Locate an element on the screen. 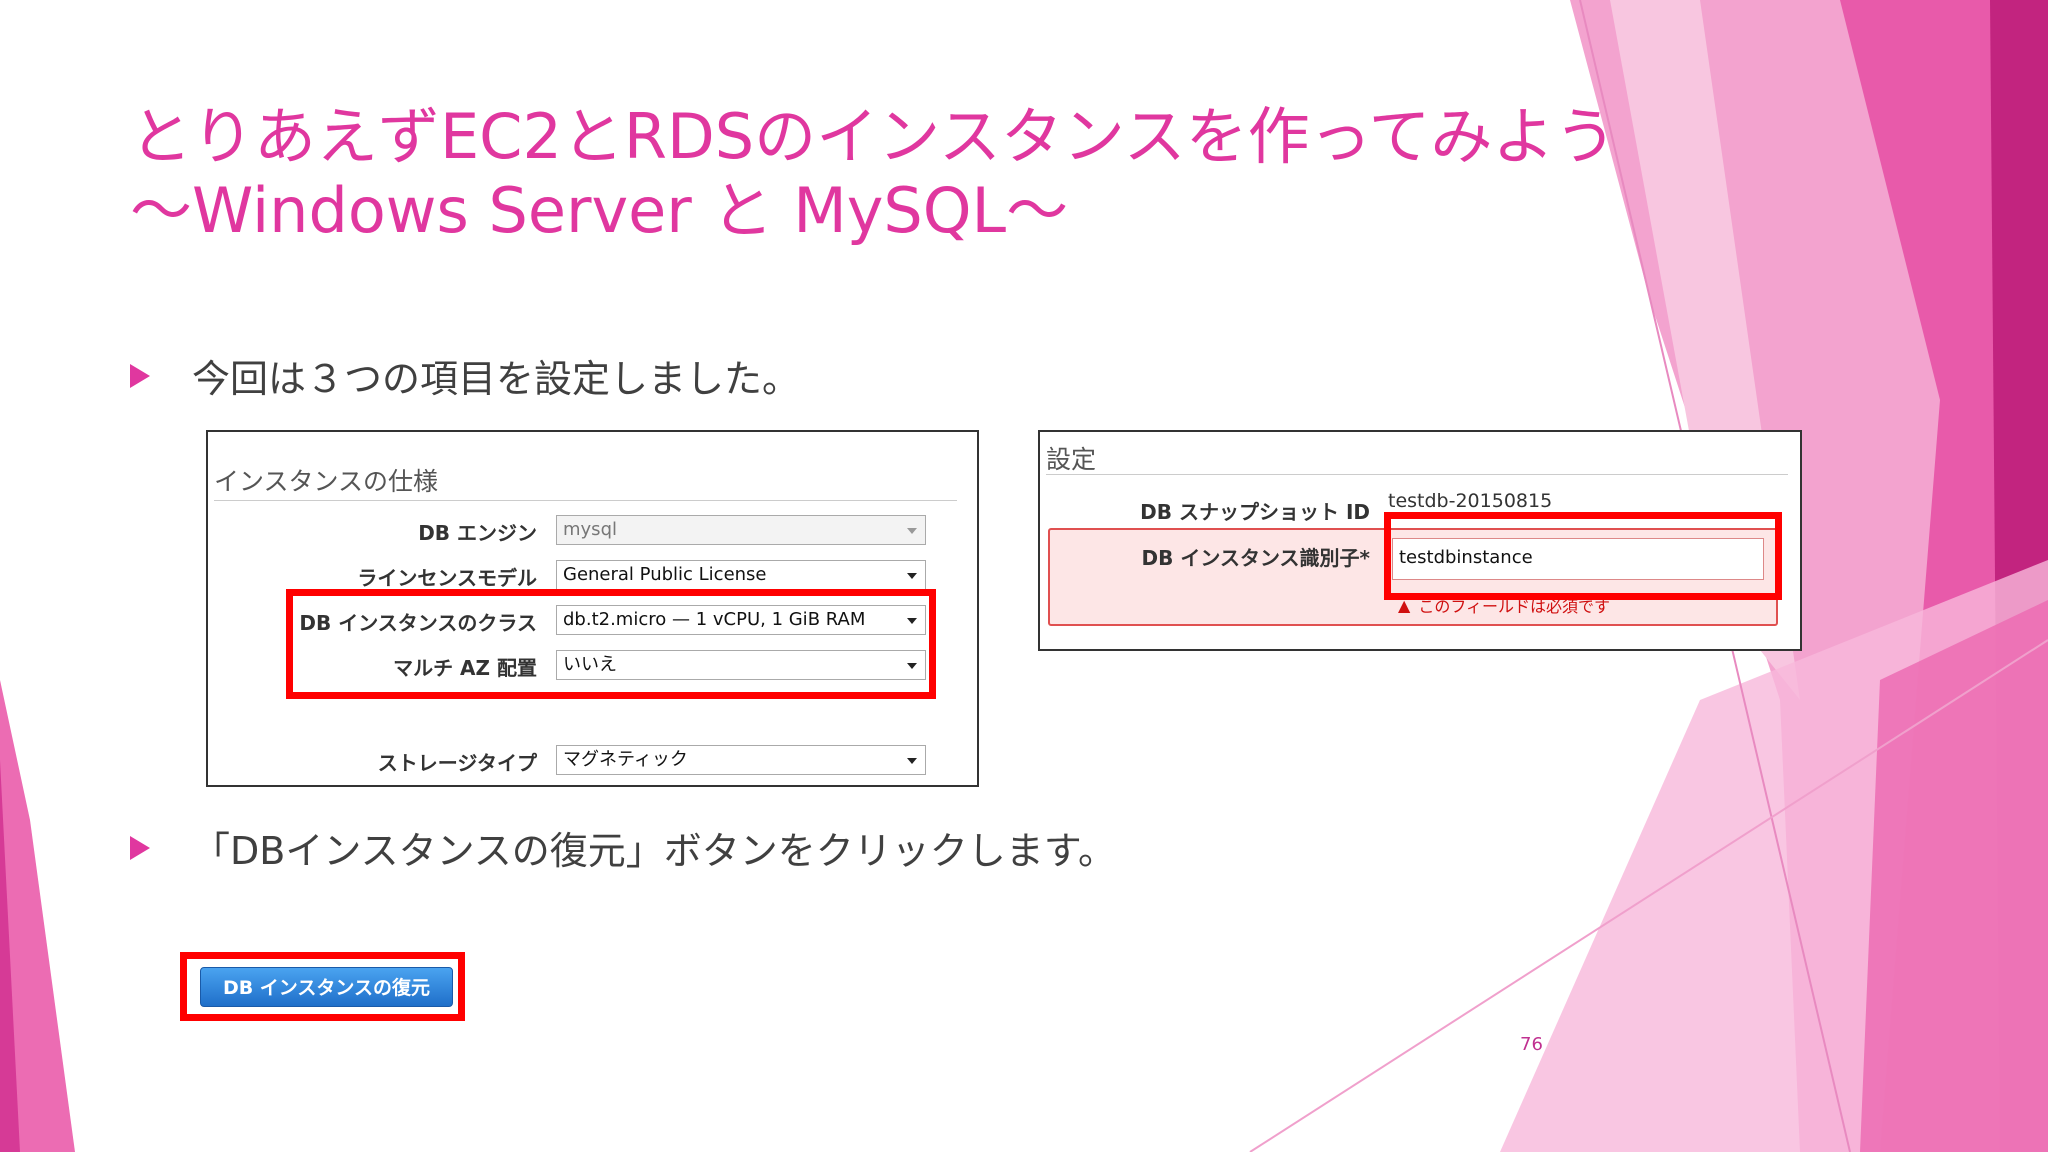 Image resolution: width=2048 pixels, height=1152 pixels. snapshot-id-label: DB スナップショット ID is located at coordinates (1255, 512).